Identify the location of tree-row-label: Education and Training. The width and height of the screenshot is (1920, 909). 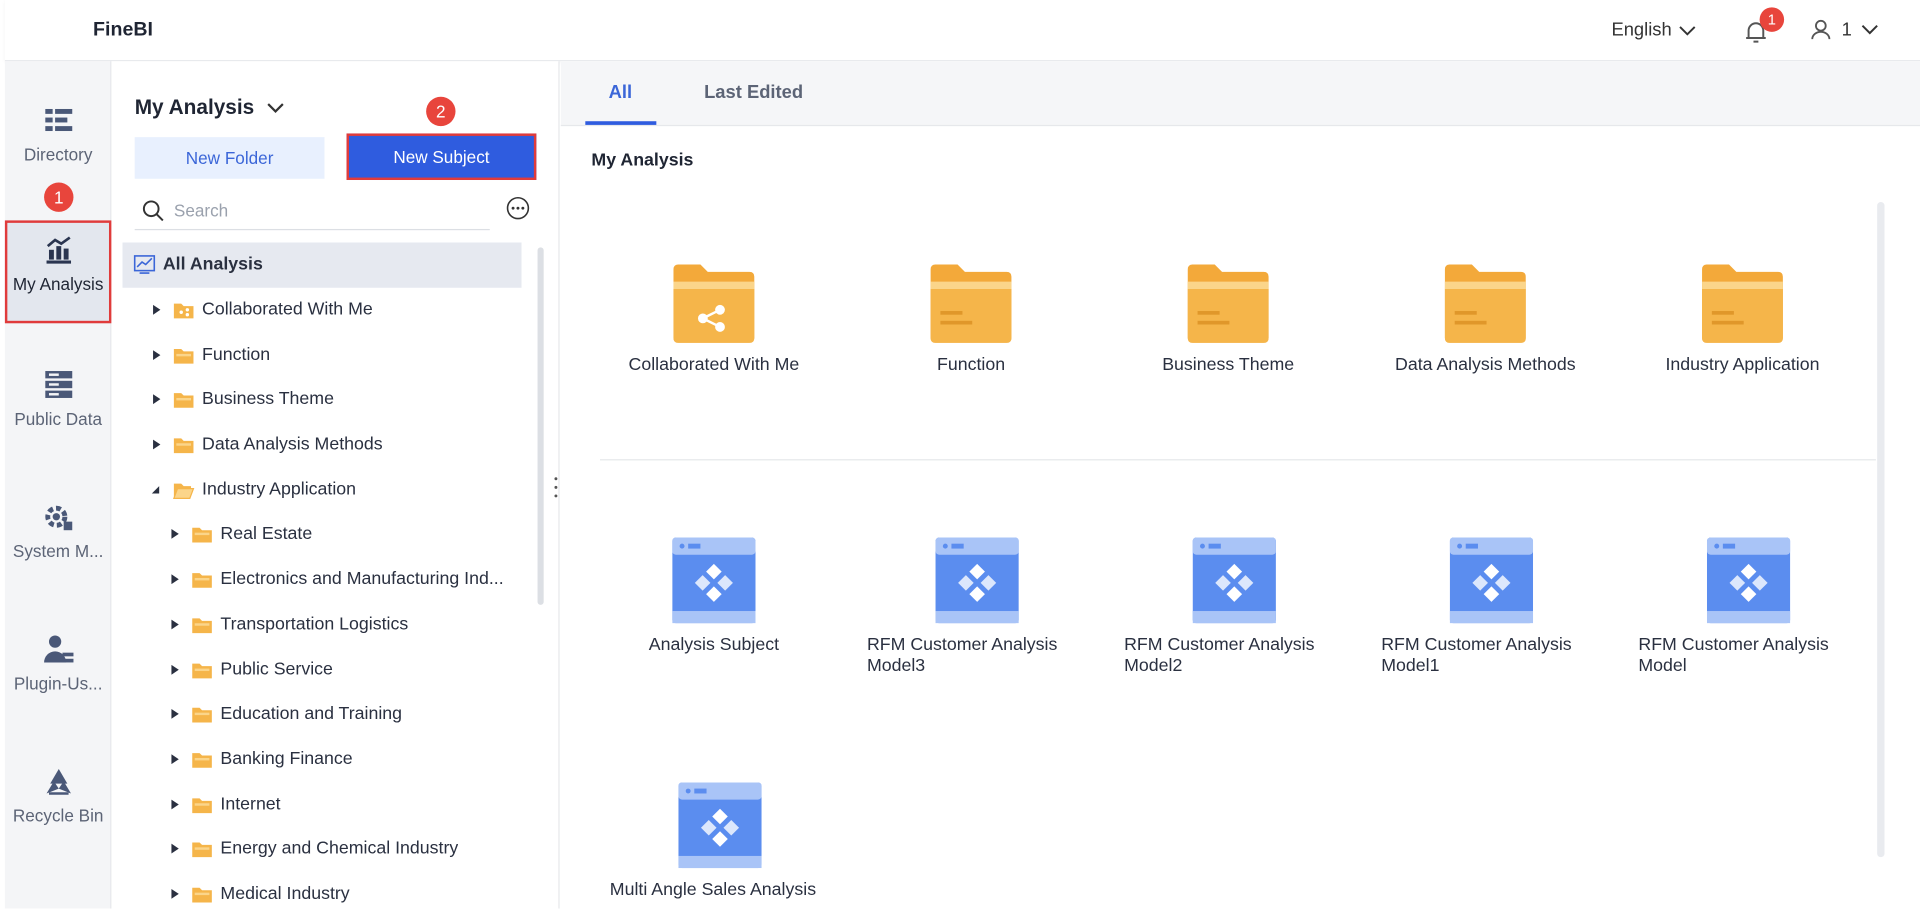
(311, 714).